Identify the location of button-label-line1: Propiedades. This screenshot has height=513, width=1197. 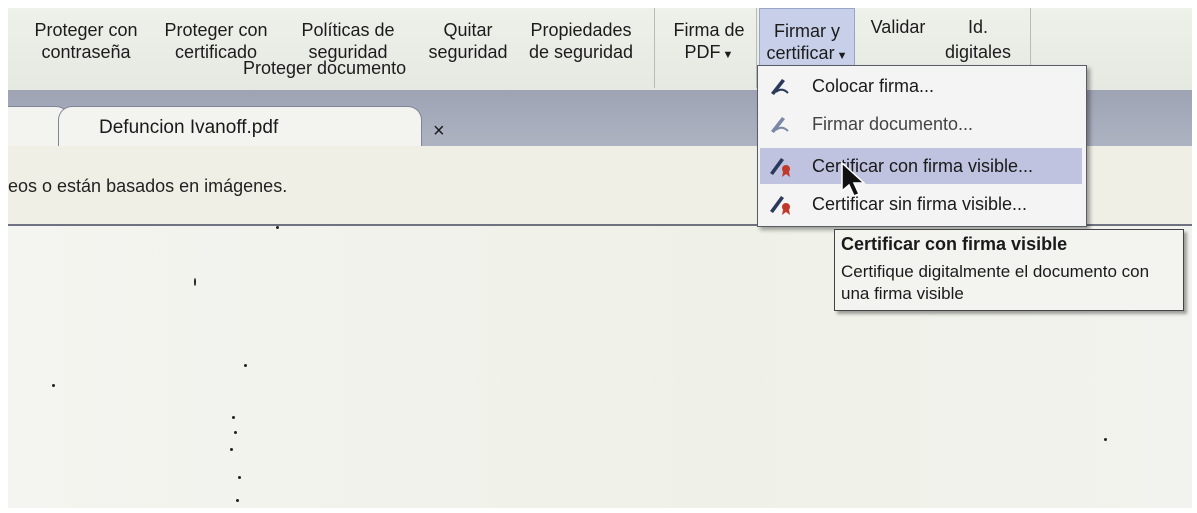
(581, 30).